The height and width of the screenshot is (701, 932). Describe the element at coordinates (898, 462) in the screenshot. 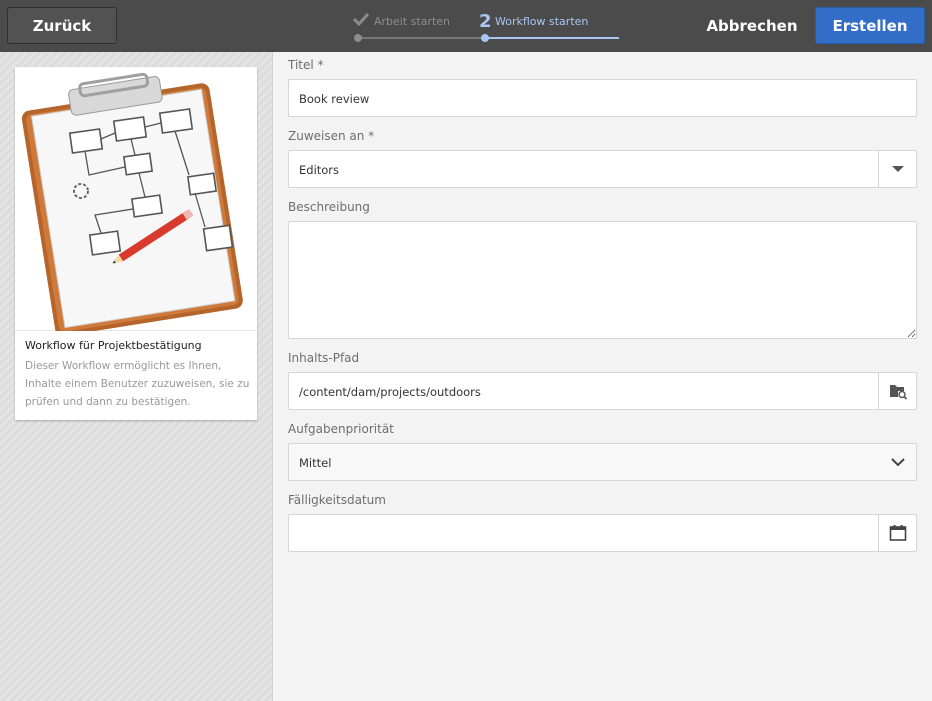

I see `chevron-down-icon` at that location.